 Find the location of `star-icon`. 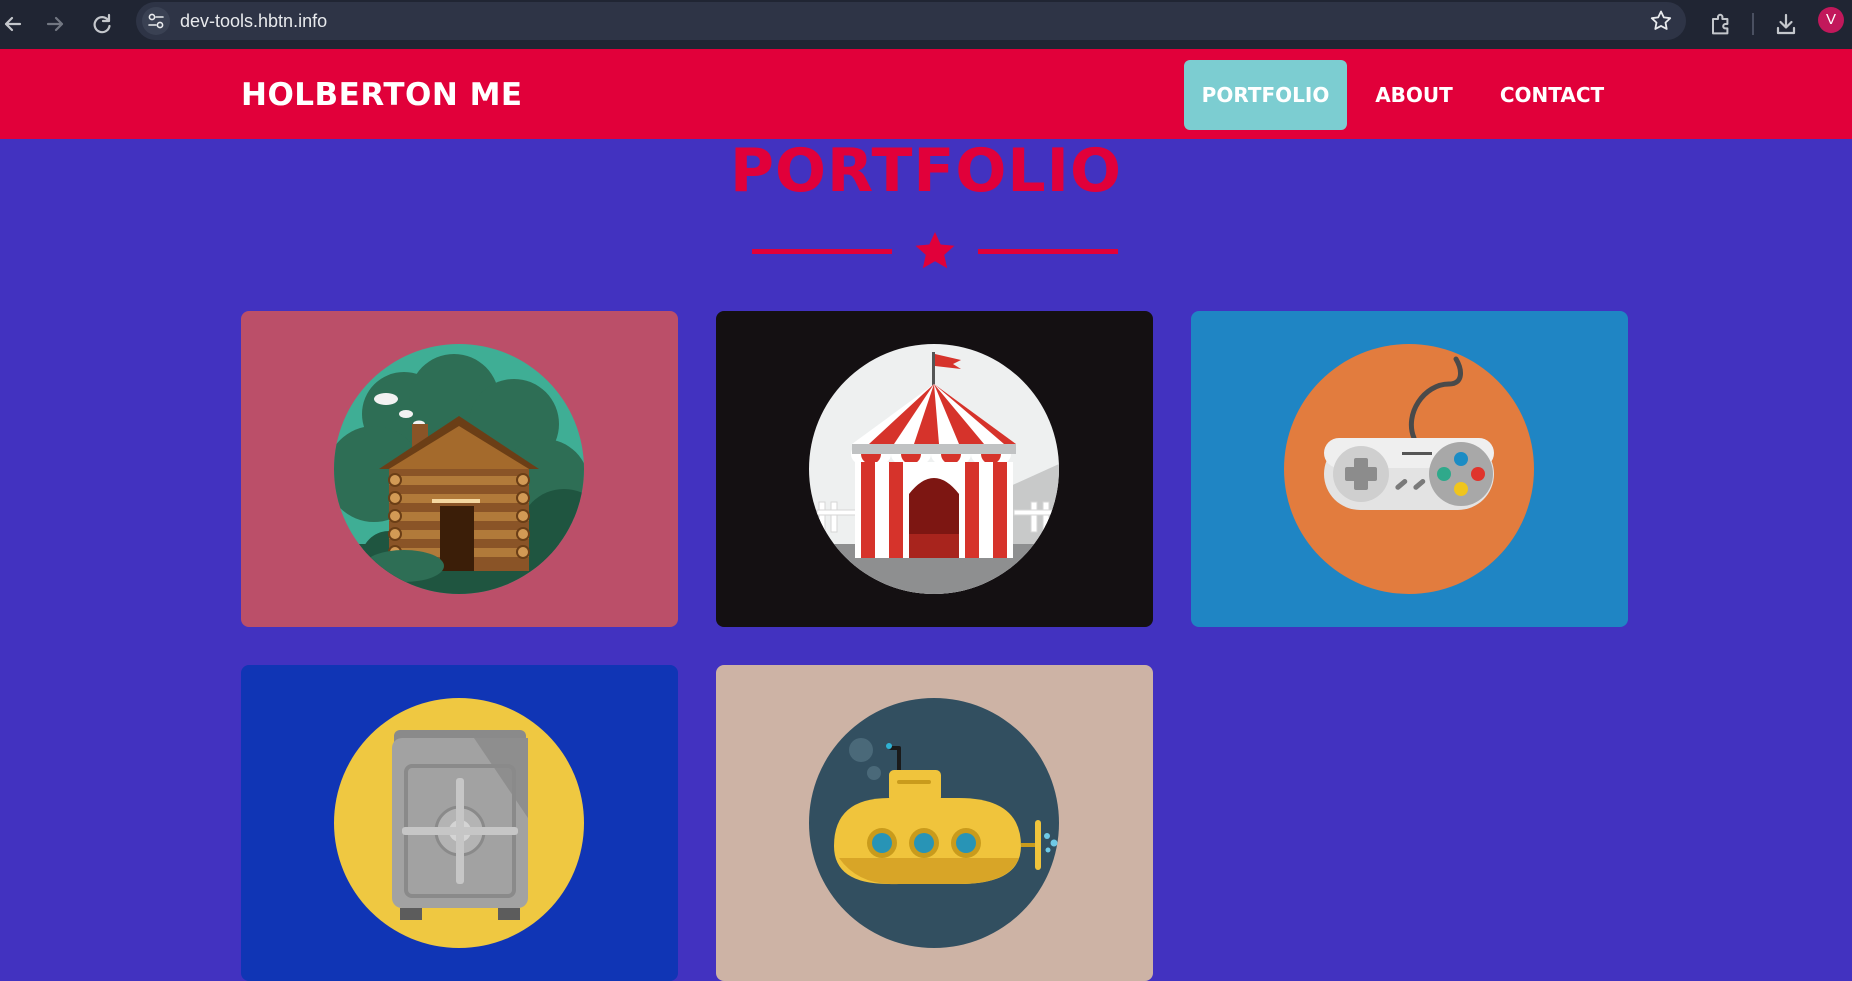

star-icon is located at coordinates (935, 250).